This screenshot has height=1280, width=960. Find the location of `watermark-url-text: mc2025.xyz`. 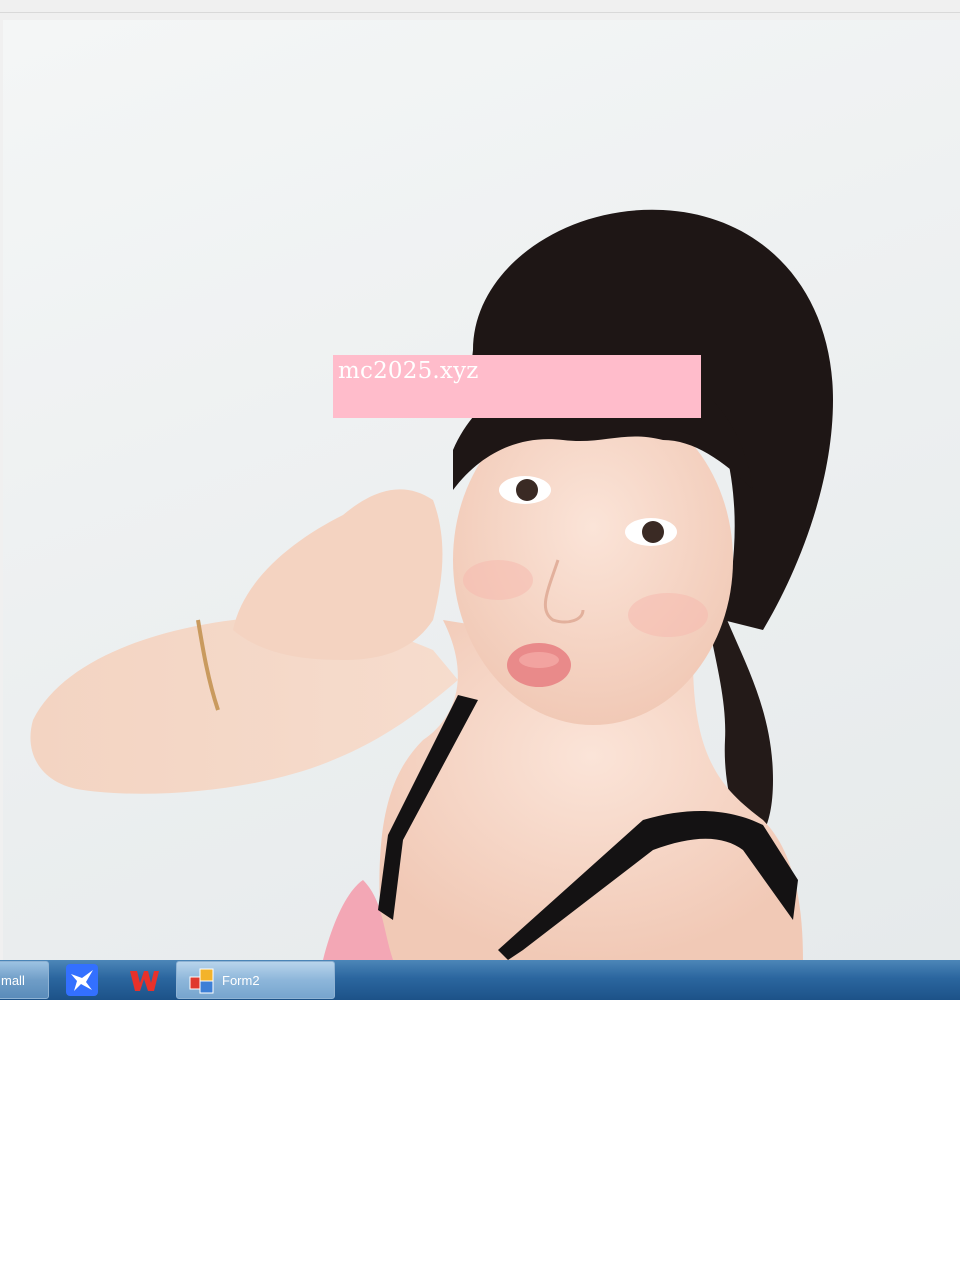

watermark-url-text: mc2025.xyz is located at coordinates (408, 371).